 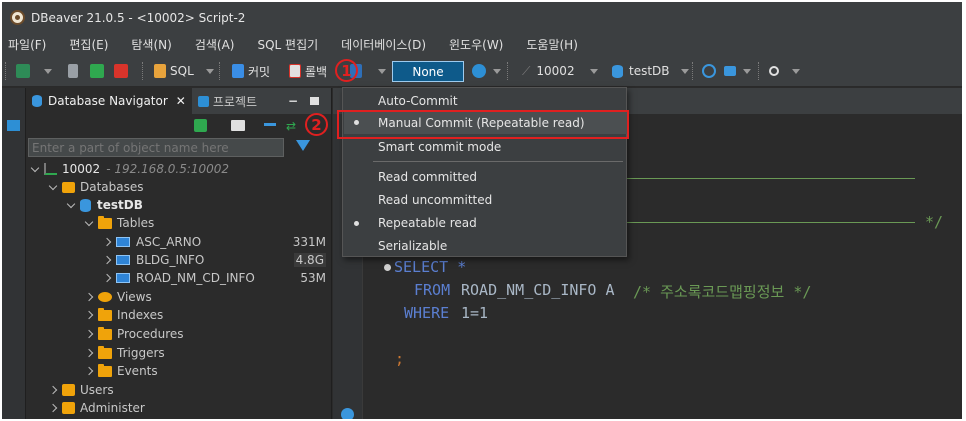 I want to click on testdb-label: testDB, so click(x=120, y=205).